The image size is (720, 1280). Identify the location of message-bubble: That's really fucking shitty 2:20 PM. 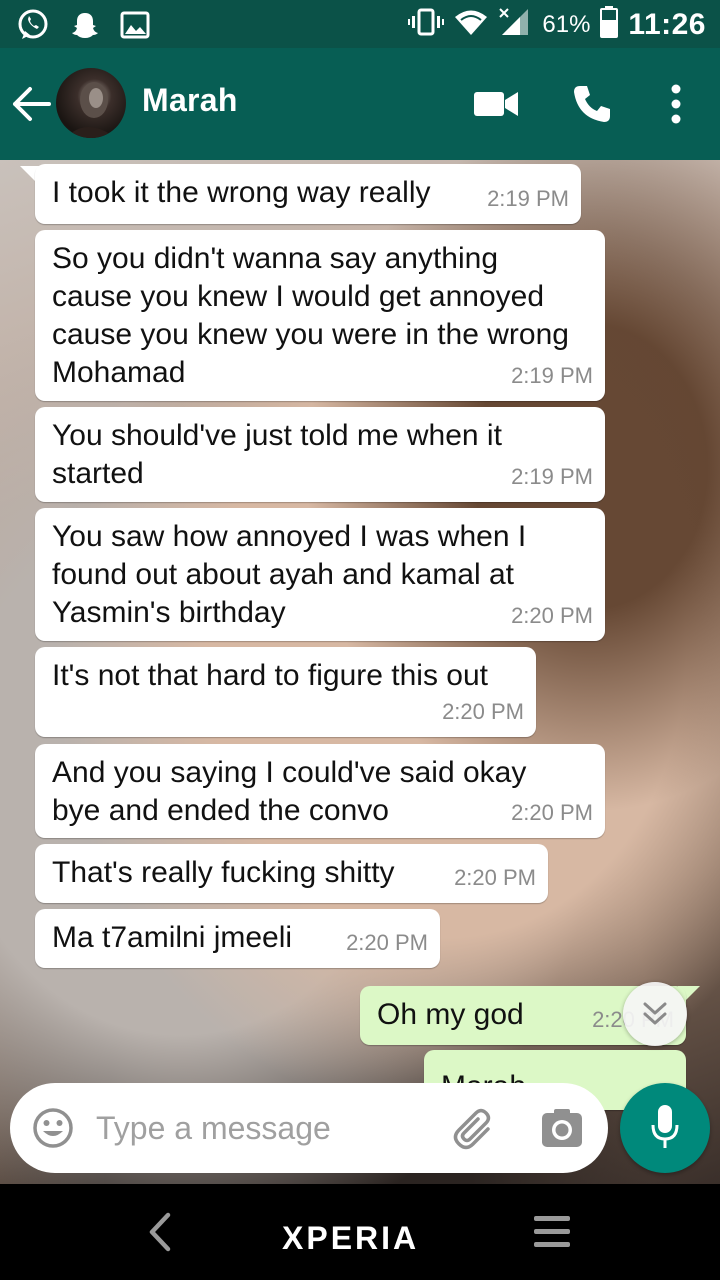
(291, 873).